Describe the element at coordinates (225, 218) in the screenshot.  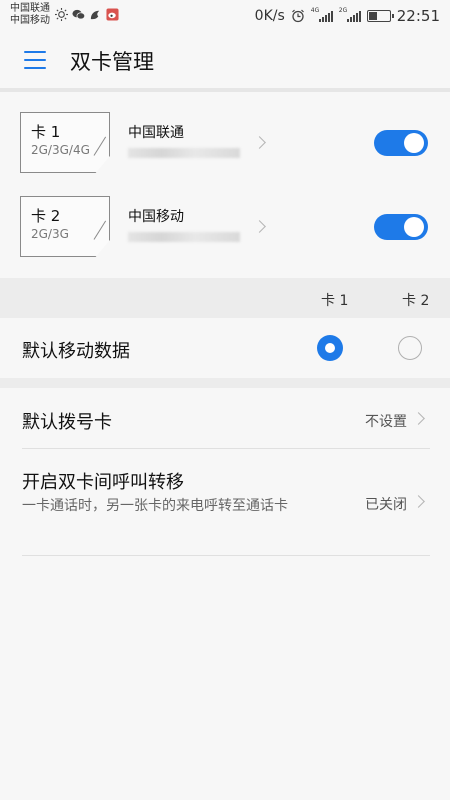
I see `sim-row-2: 卡 2 2G/3G 中国移动` at that location.